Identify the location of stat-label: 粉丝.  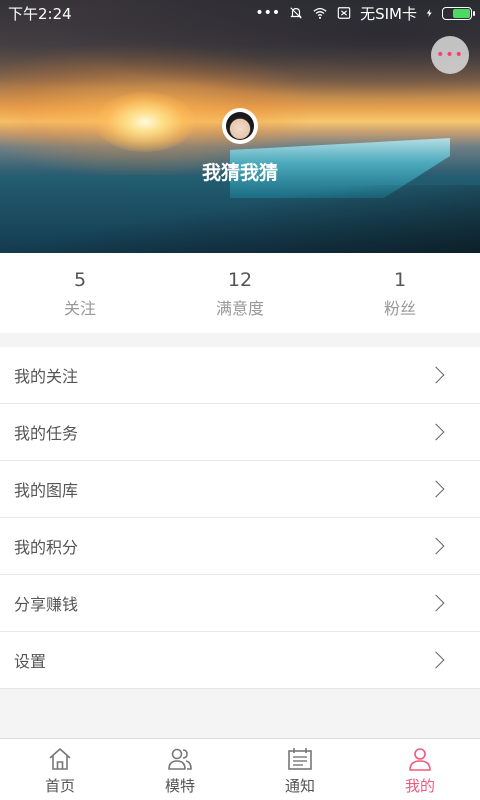
(399, 308).